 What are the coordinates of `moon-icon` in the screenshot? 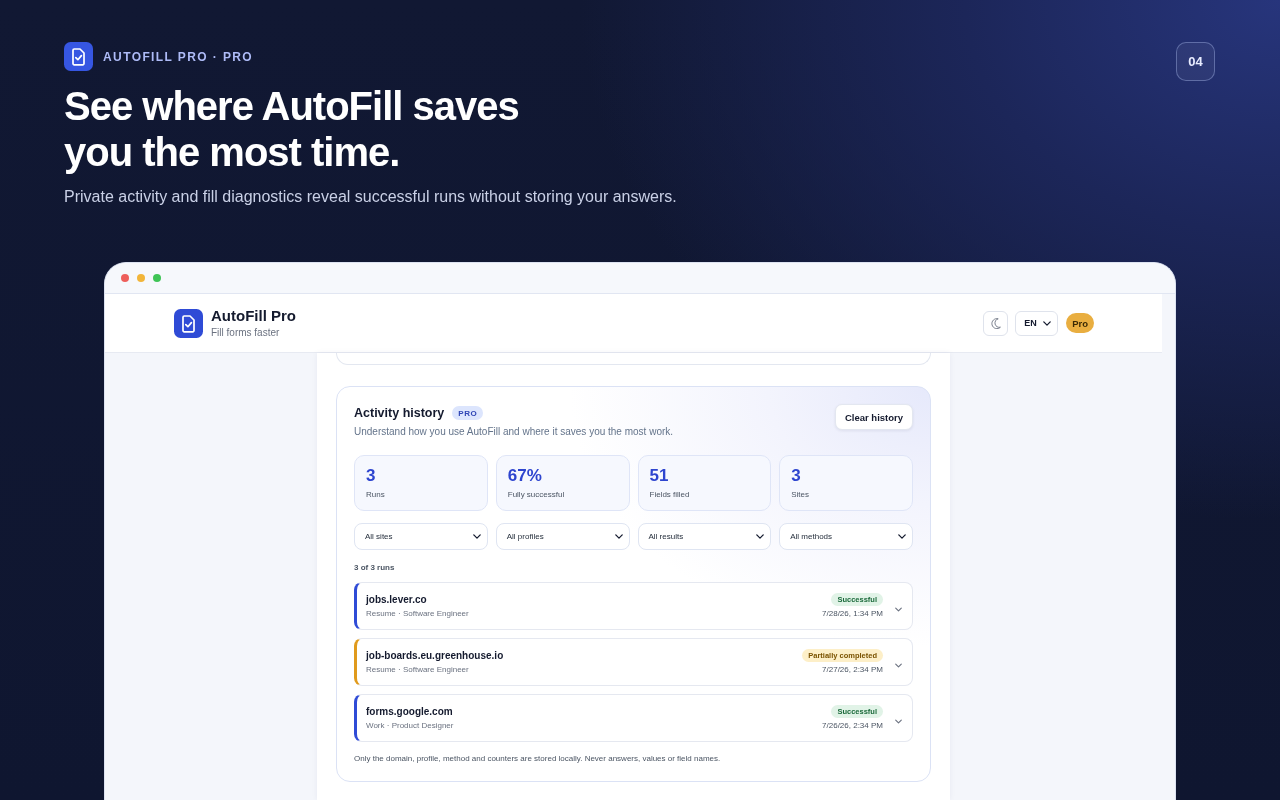 It's located at (995, 323).